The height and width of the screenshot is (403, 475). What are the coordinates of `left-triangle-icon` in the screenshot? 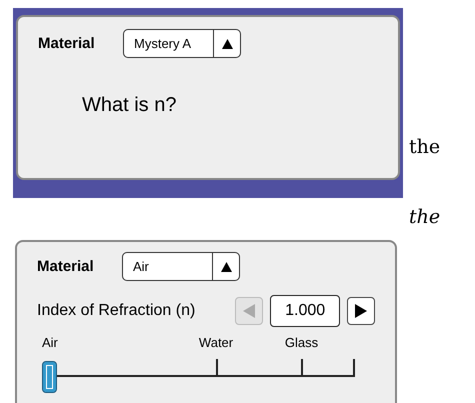 It's located at (249, 311).